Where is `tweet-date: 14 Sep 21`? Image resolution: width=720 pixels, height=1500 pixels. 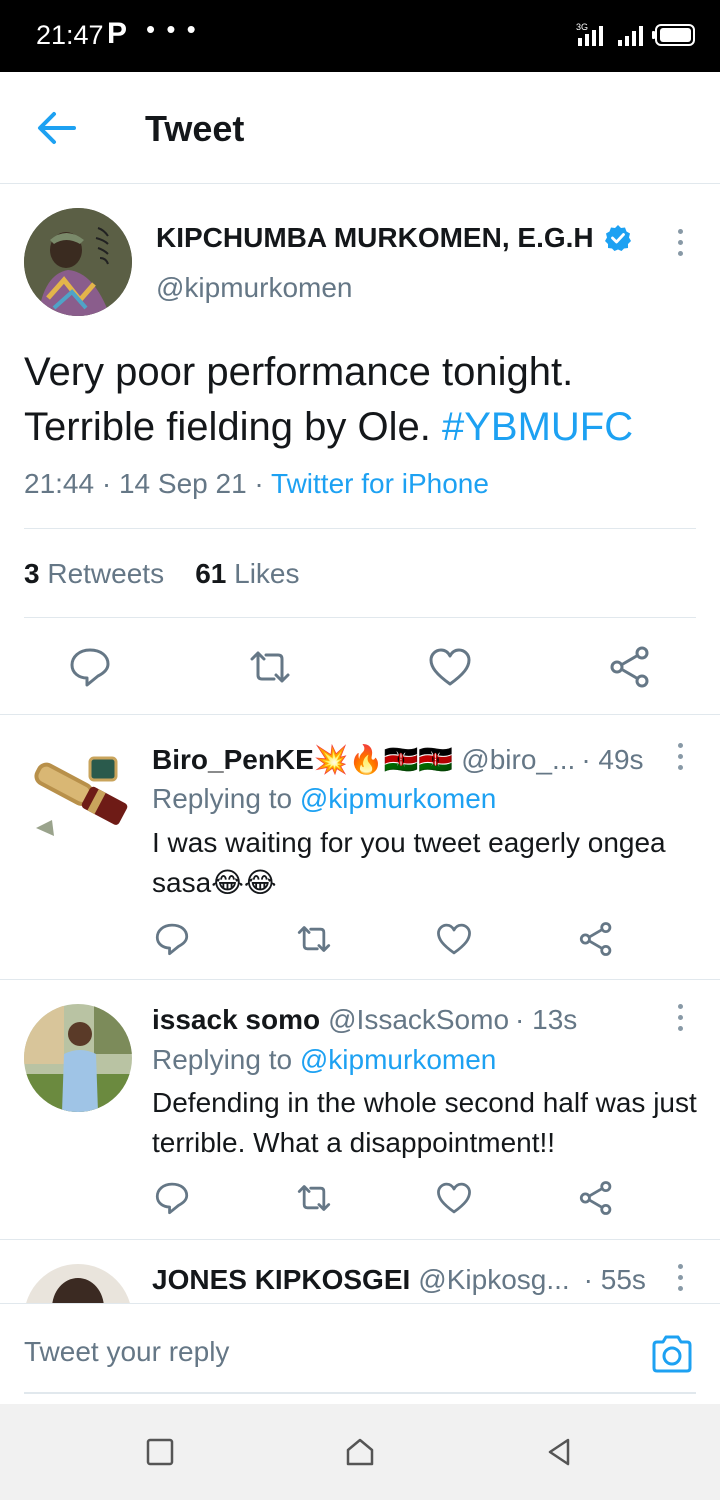
tweet-date: 14 Sep 21 is located at coordinates (182, 483).